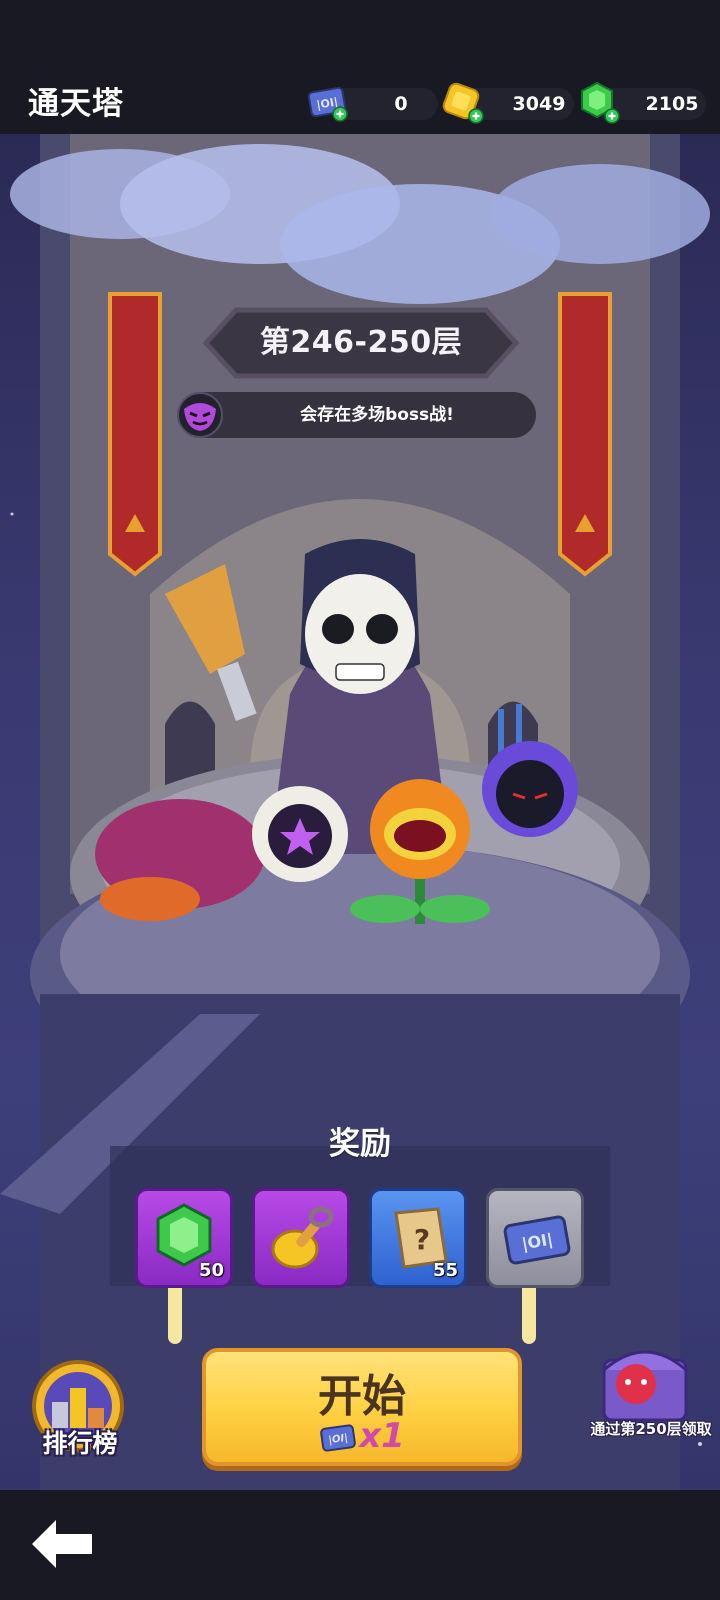  I want to click on boss-notice: 会存在多场boss战!, so click(356, 415).